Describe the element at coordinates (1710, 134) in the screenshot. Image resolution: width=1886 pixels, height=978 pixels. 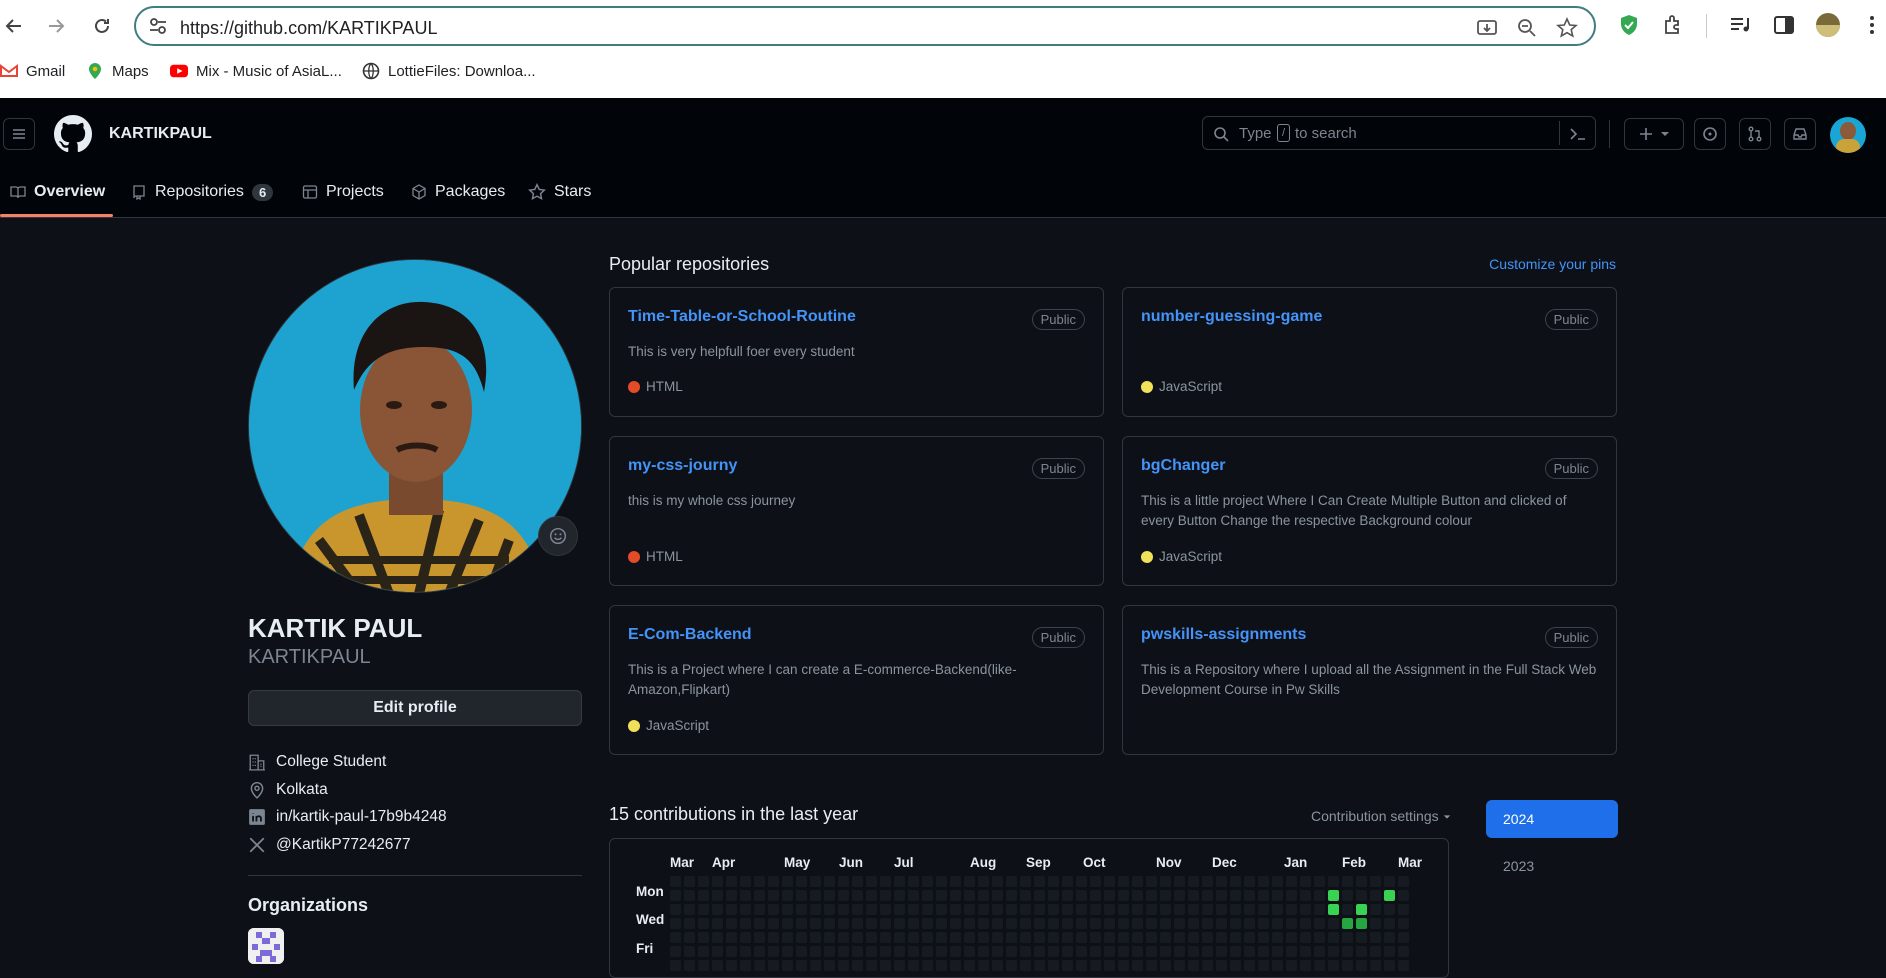
I see `issues-icon` at that location.